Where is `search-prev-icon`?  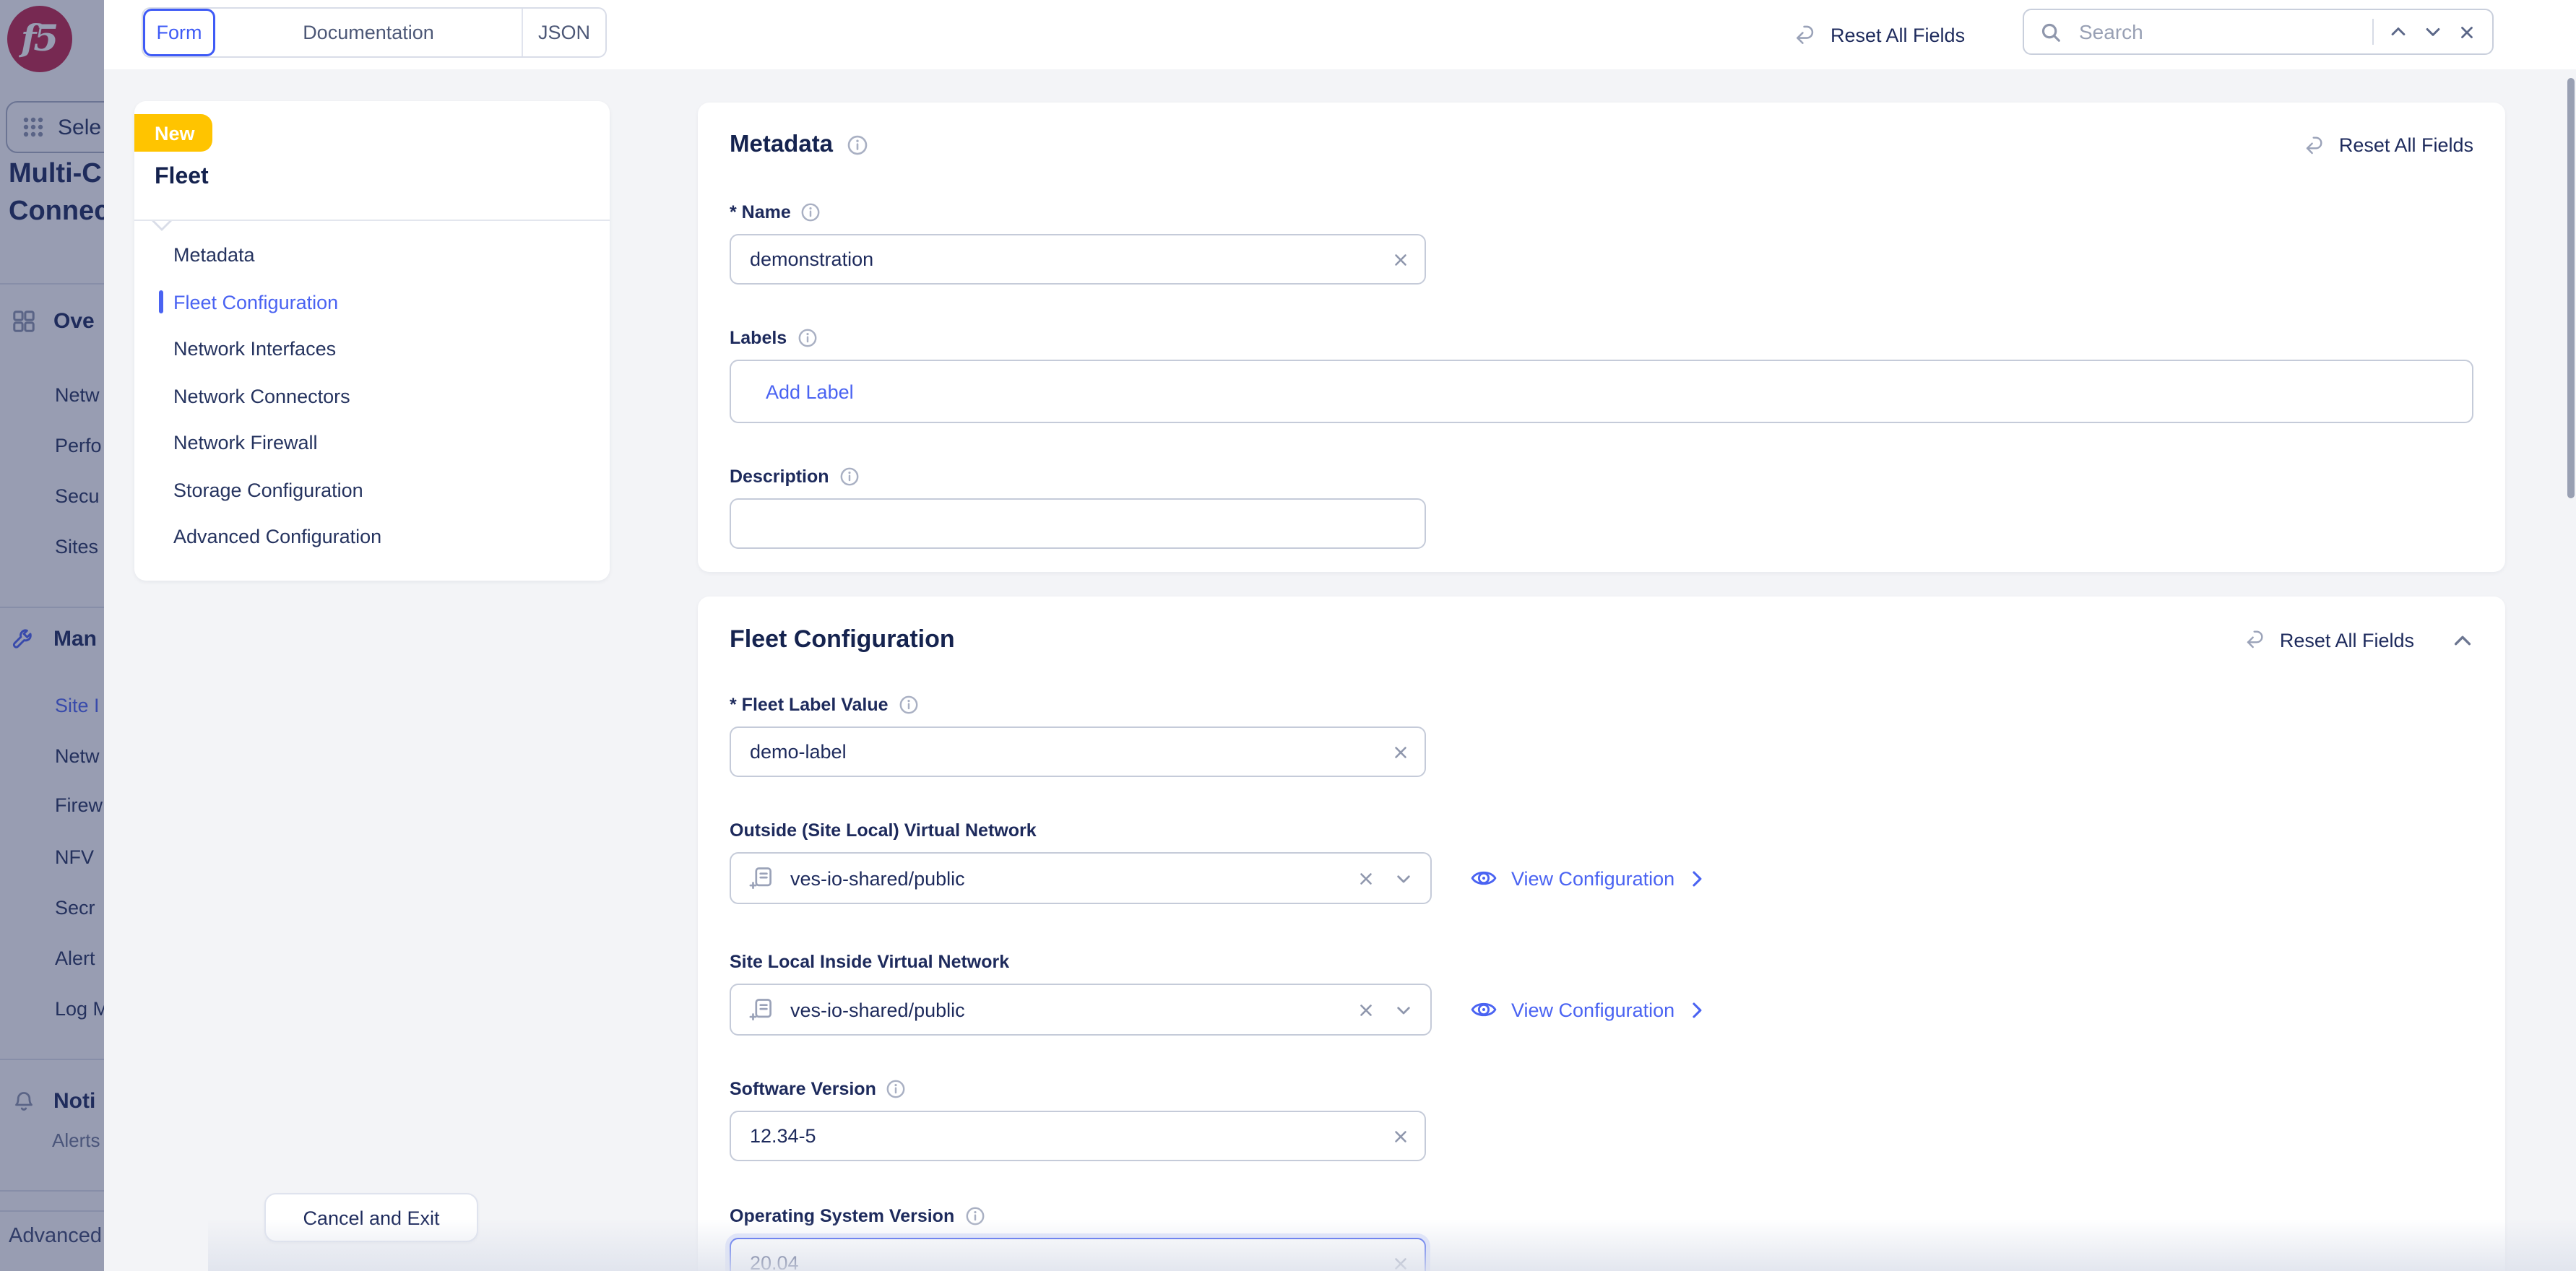 search-prev-icon is located at coordinates (2398, 32).